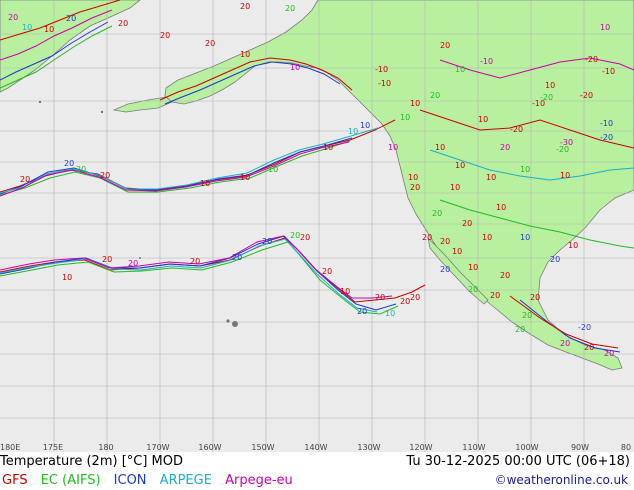 The image size is (634, 490). I want to click on lon-tick-label: 110W, so click(473, 447).